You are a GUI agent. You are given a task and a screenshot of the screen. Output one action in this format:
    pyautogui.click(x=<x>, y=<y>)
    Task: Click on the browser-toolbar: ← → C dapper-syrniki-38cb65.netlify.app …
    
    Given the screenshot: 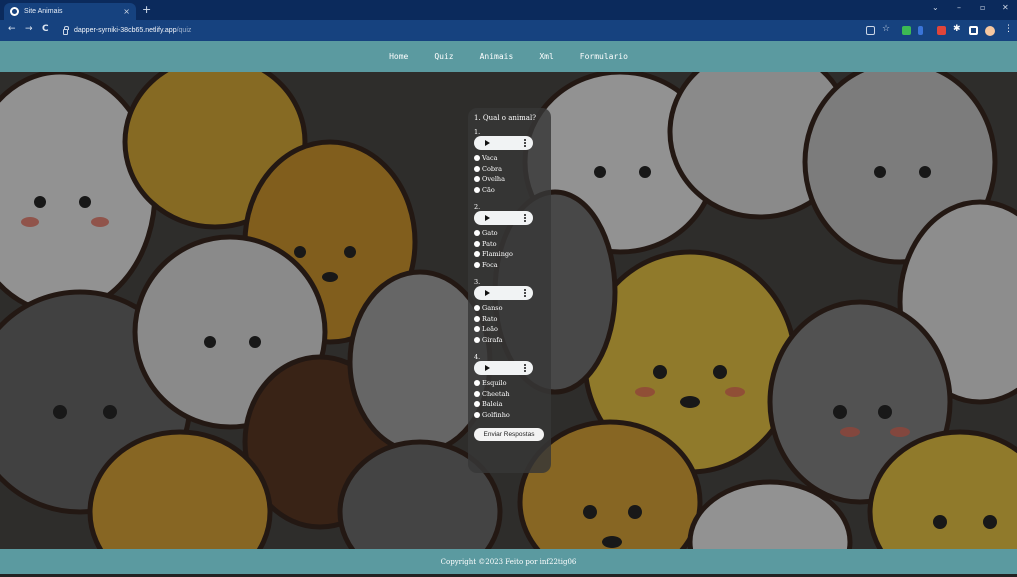 What is the action you would take?
    pyautogui.click(x=508, y=30)
    